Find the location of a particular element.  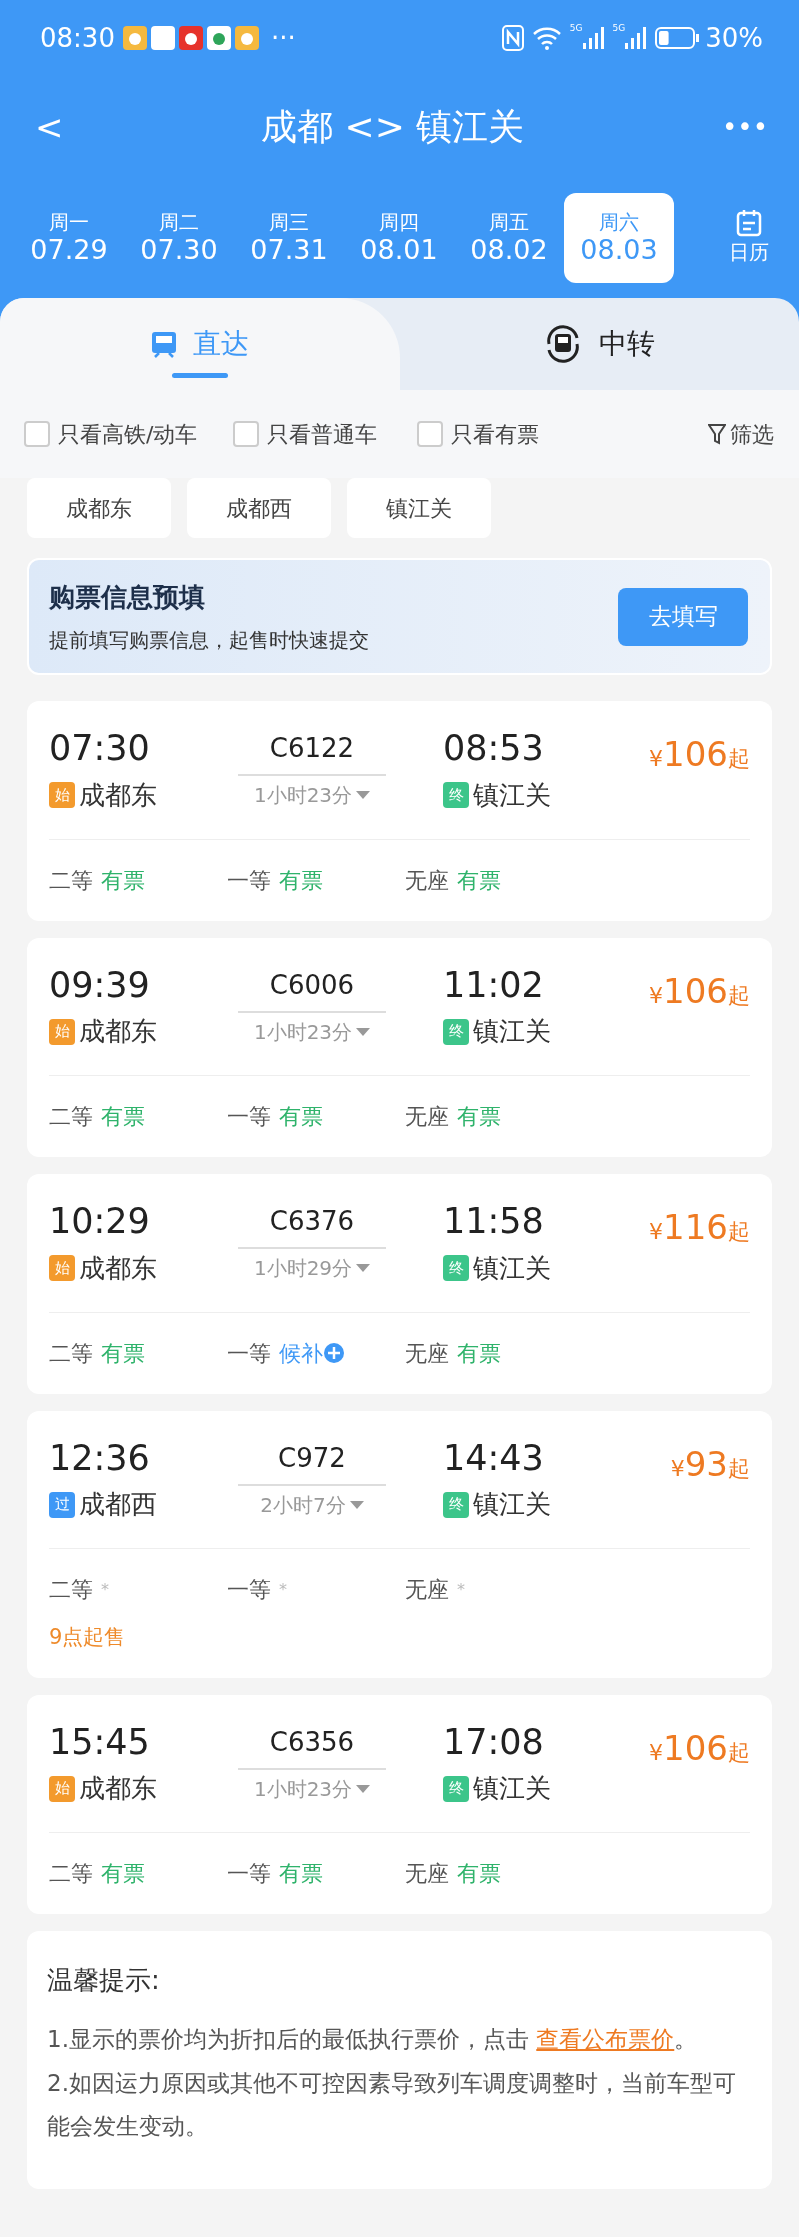

train-card: 15:45 始 成都东 C6356 1小时23分 17:08 终 镇江关 ¥106起 二等 有票 一等 有票 无座 有票 is located at coordinates (399, 1804).